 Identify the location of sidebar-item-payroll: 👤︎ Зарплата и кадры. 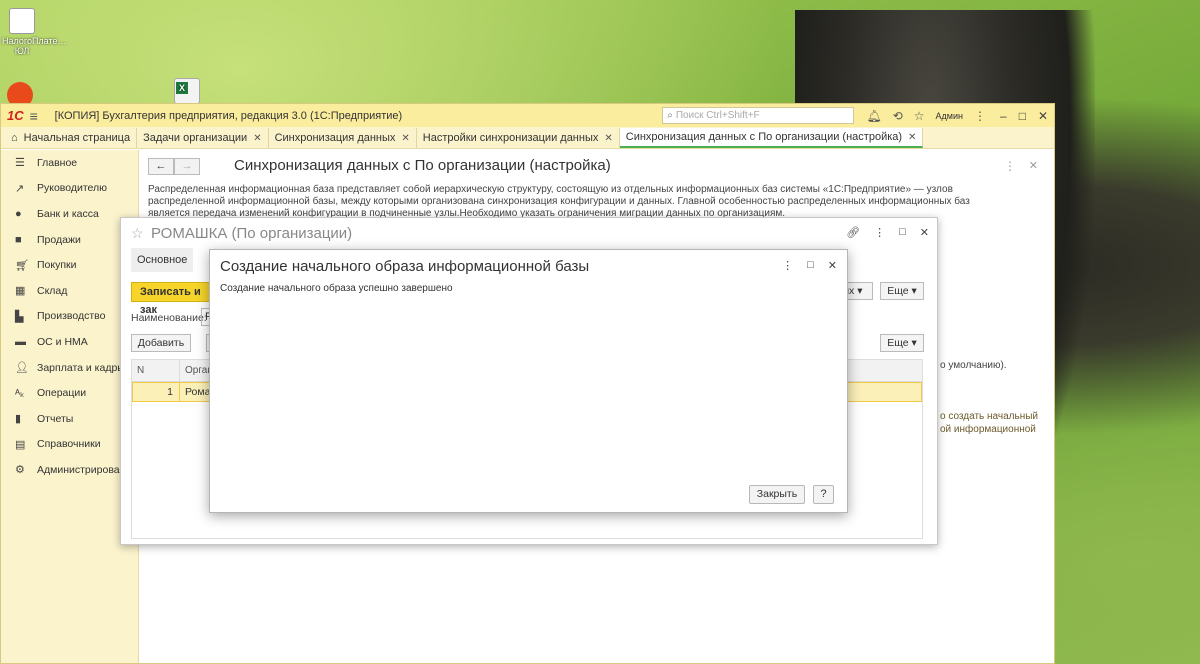
(69, 368).